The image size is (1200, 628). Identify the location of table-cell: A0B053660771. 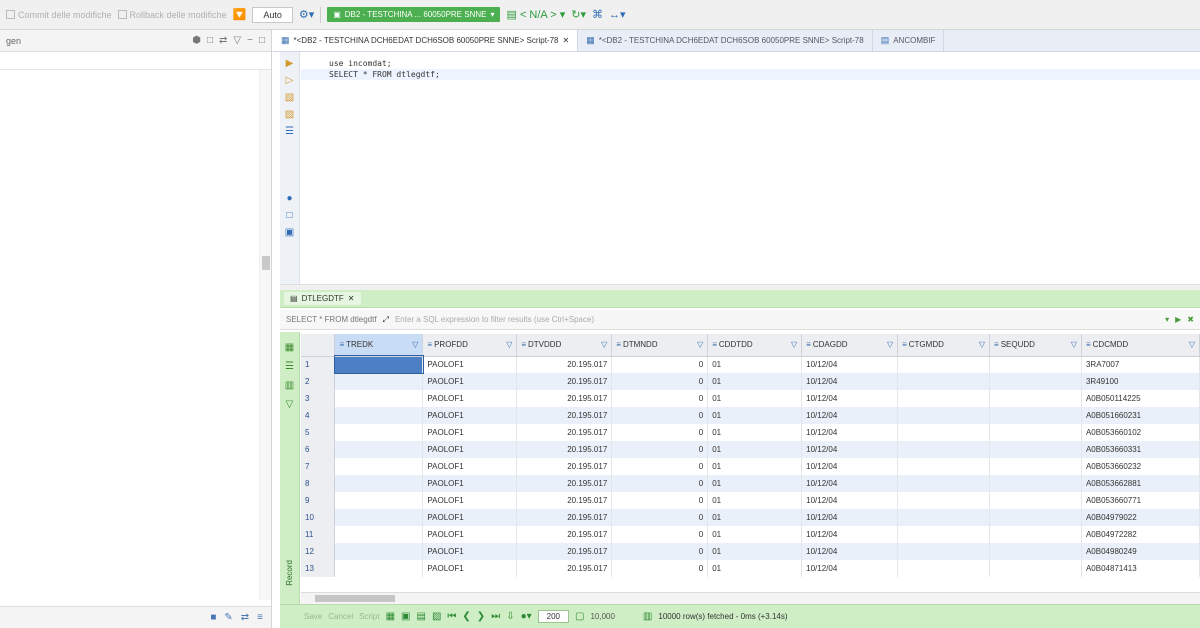
(1140, 500).